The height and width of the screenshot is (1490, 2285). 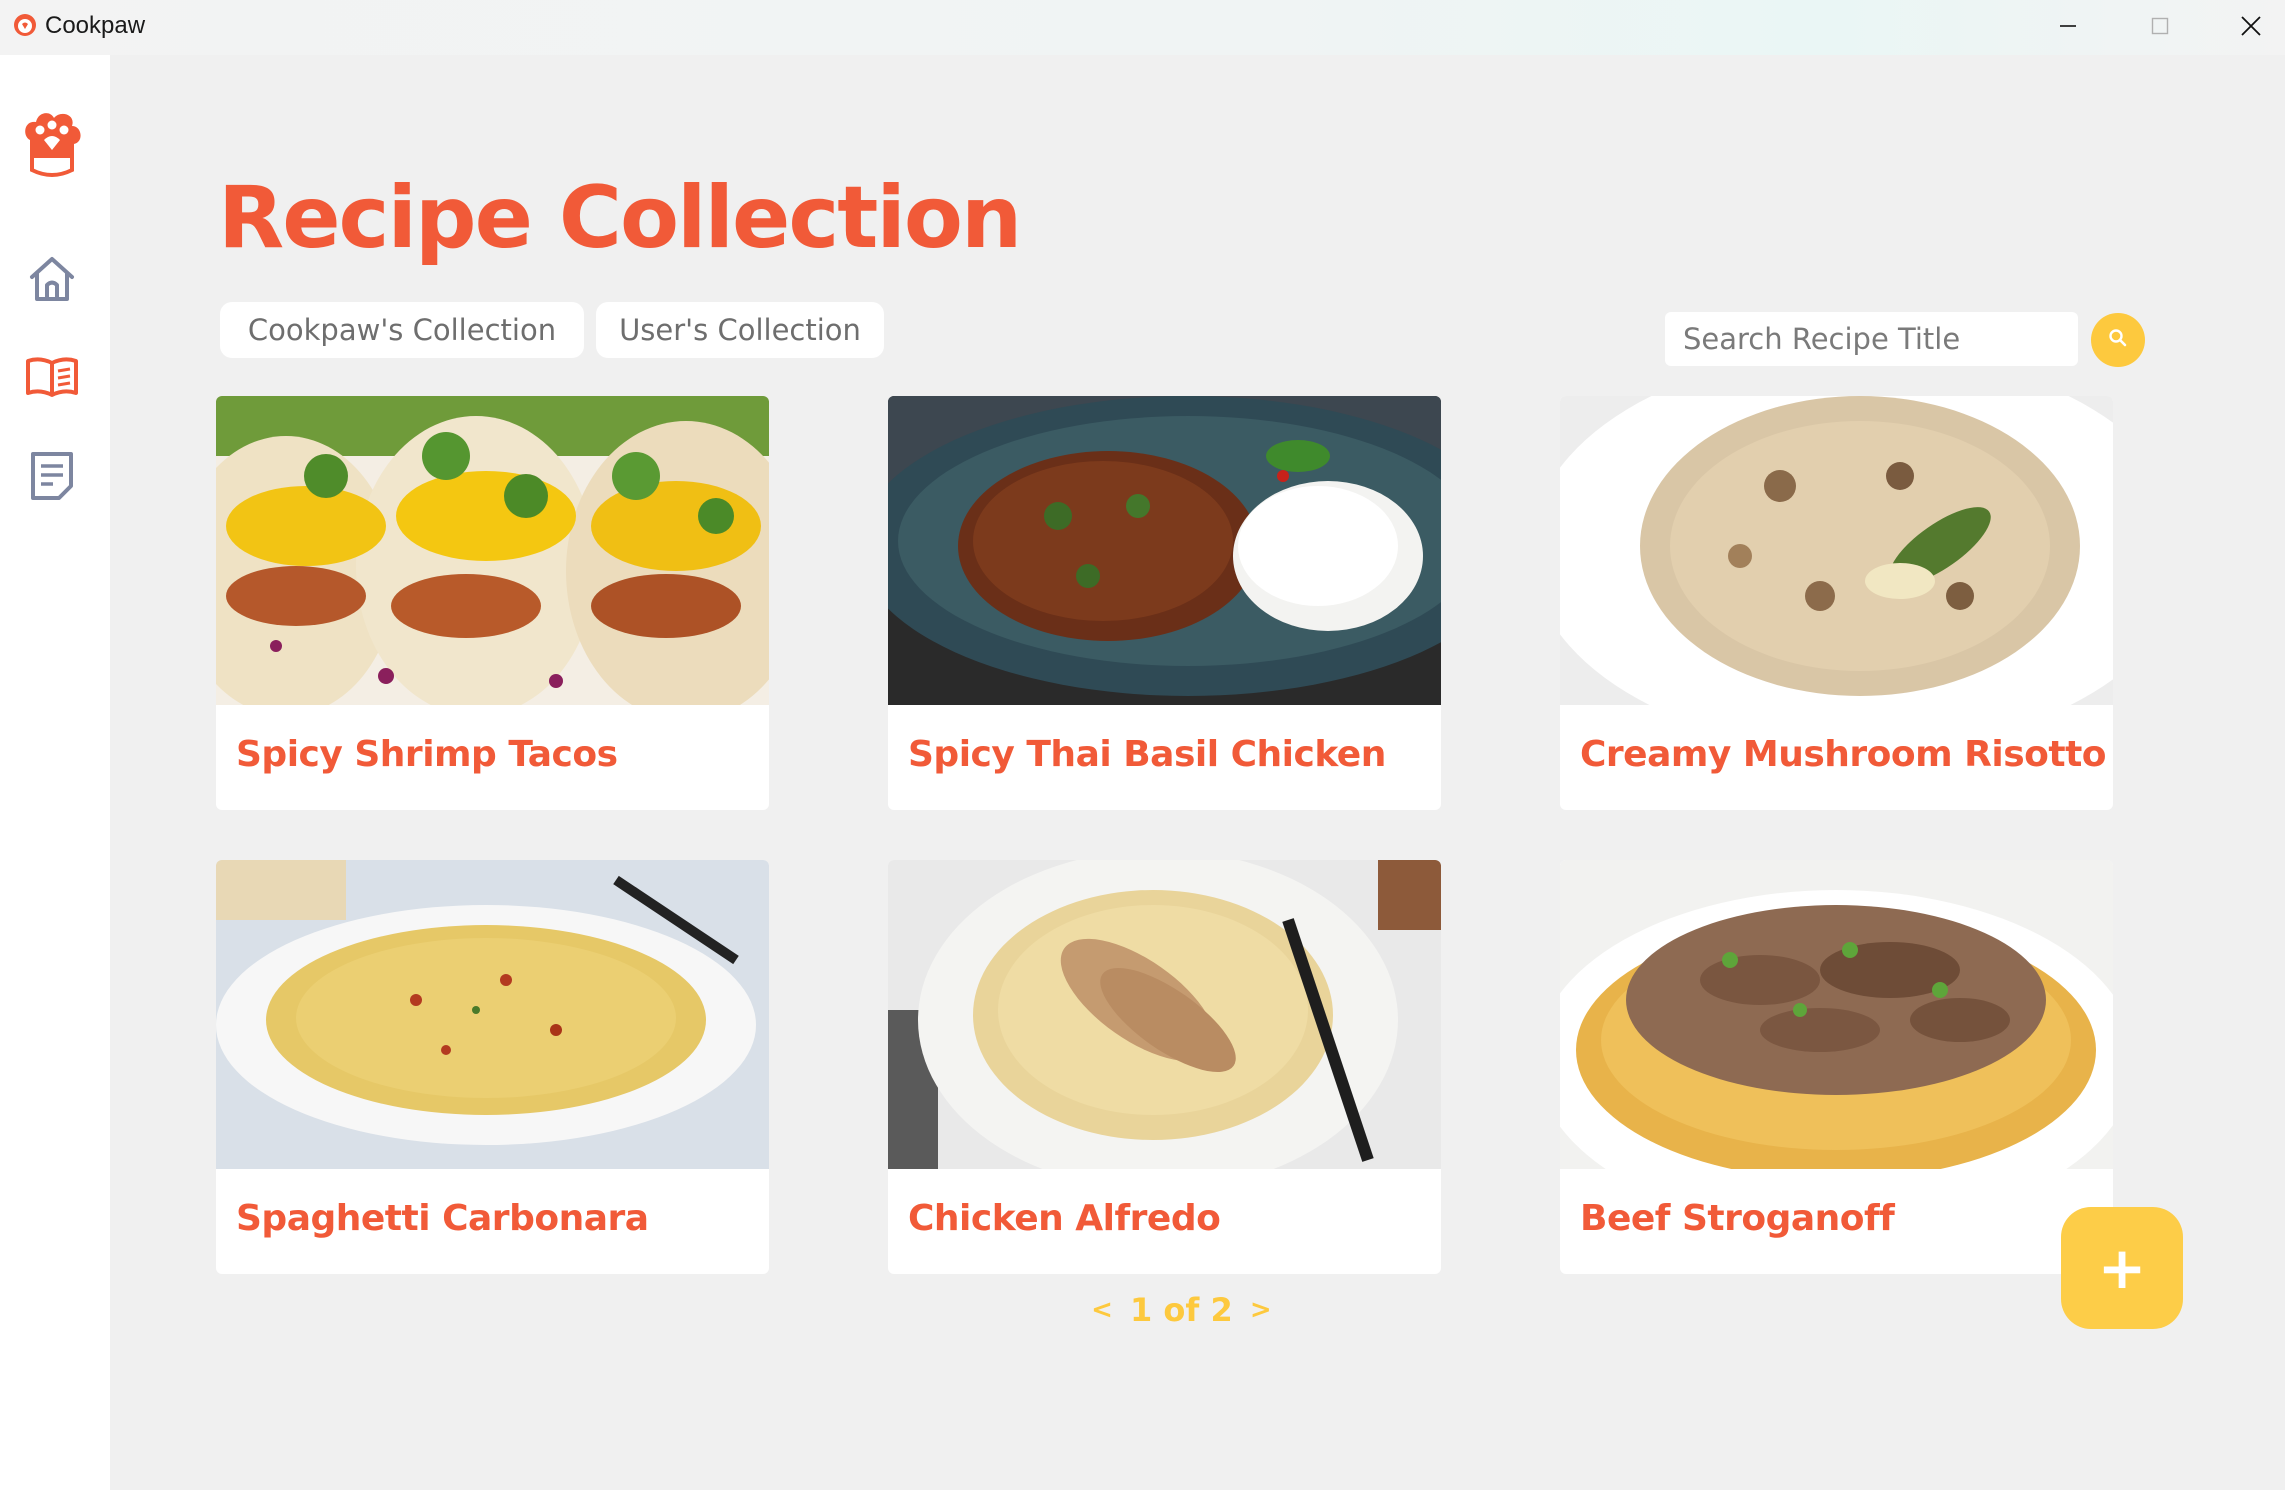 I want to click on recipe-card: Spicy Shrimp Tacos, so click(x=492, y=603).